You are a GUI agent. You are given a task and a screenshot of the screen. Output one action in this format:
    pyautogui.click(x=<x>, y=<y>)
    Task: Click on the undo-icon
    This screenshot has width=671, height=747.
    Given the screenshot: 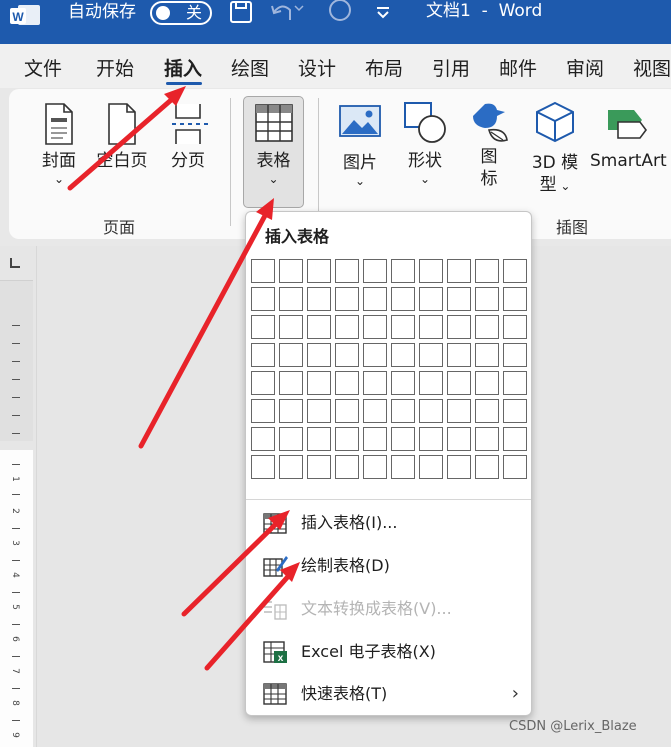 What is the action you would take?
    pyautogui.click(x=286, y=13)
    